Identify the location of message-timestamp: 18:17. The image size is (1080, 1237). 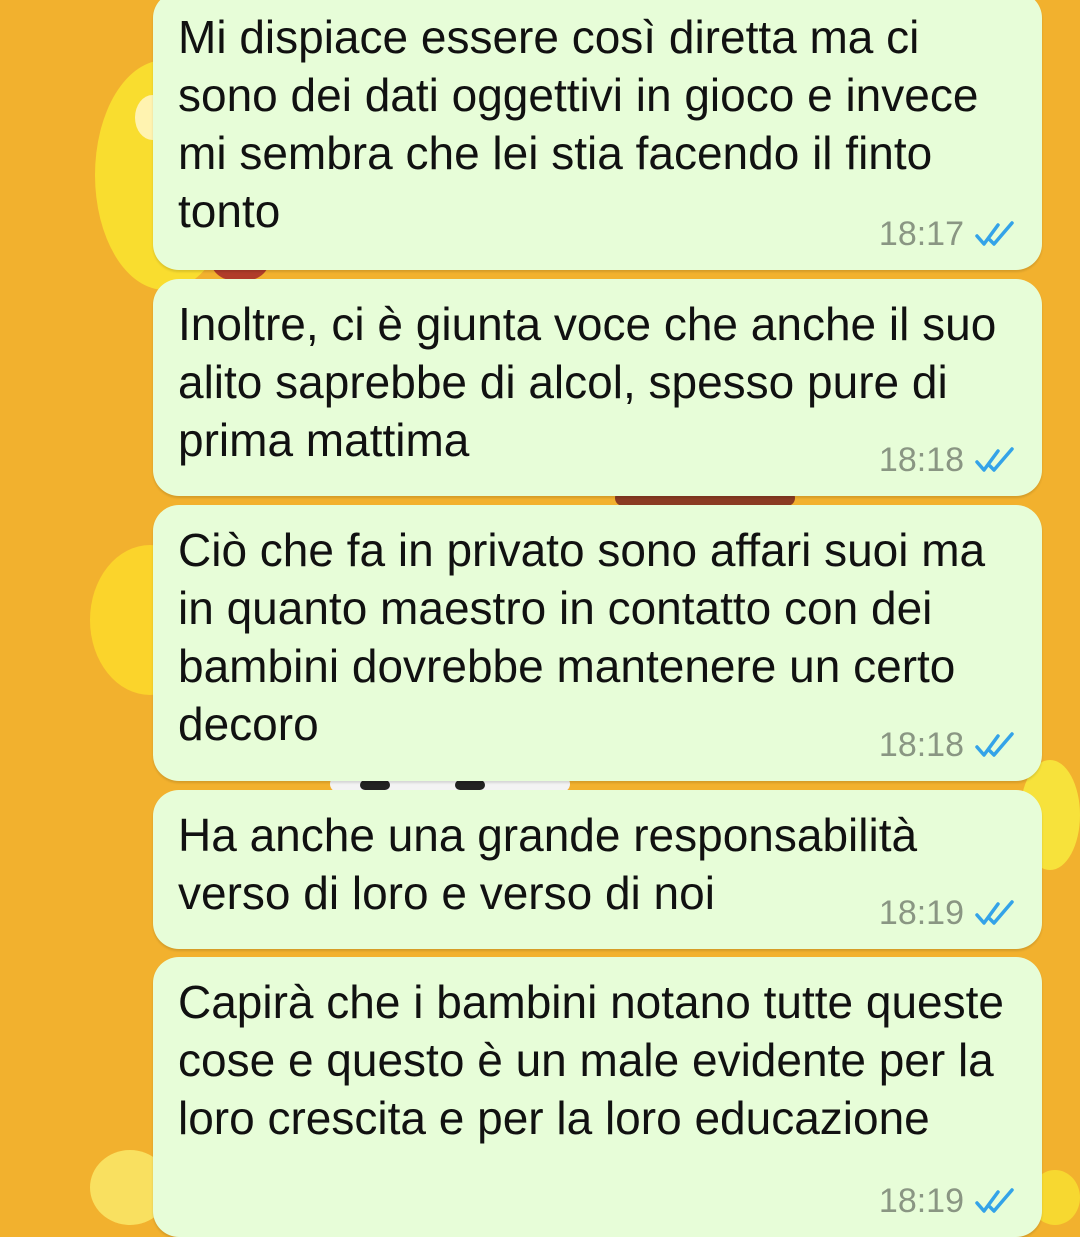
(921, 234).